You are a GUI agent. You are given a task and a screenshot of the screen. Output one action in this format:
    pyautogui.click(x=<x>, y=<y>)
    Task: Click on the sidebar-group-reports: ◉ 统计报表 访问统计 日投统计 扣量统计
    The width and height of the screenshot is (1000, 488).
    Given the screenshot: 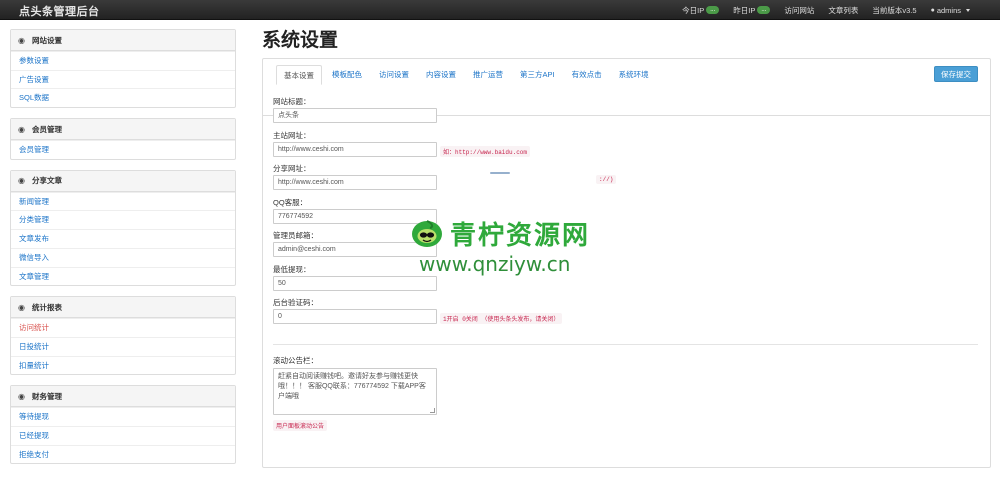 What is the action you would take?
    pyautogui.click(x=123, y=336)
    